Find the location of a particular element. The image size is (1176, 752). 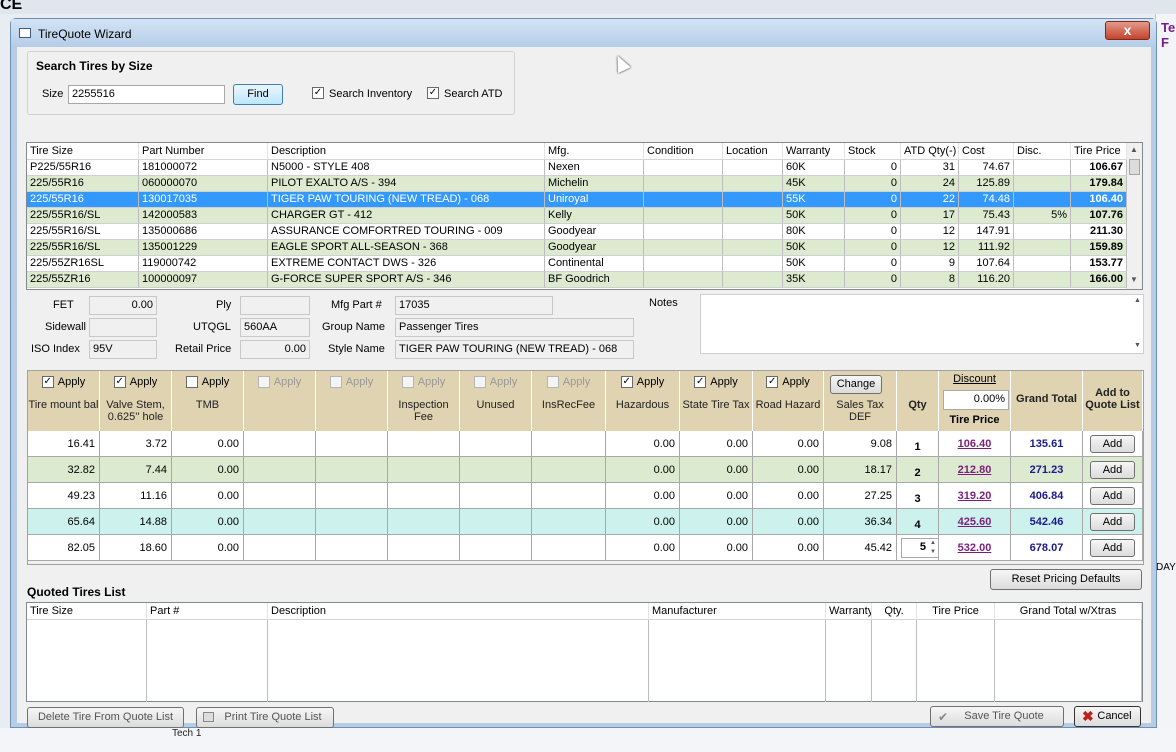

results-cell: 135001229 is located at coordinates (203, 248).